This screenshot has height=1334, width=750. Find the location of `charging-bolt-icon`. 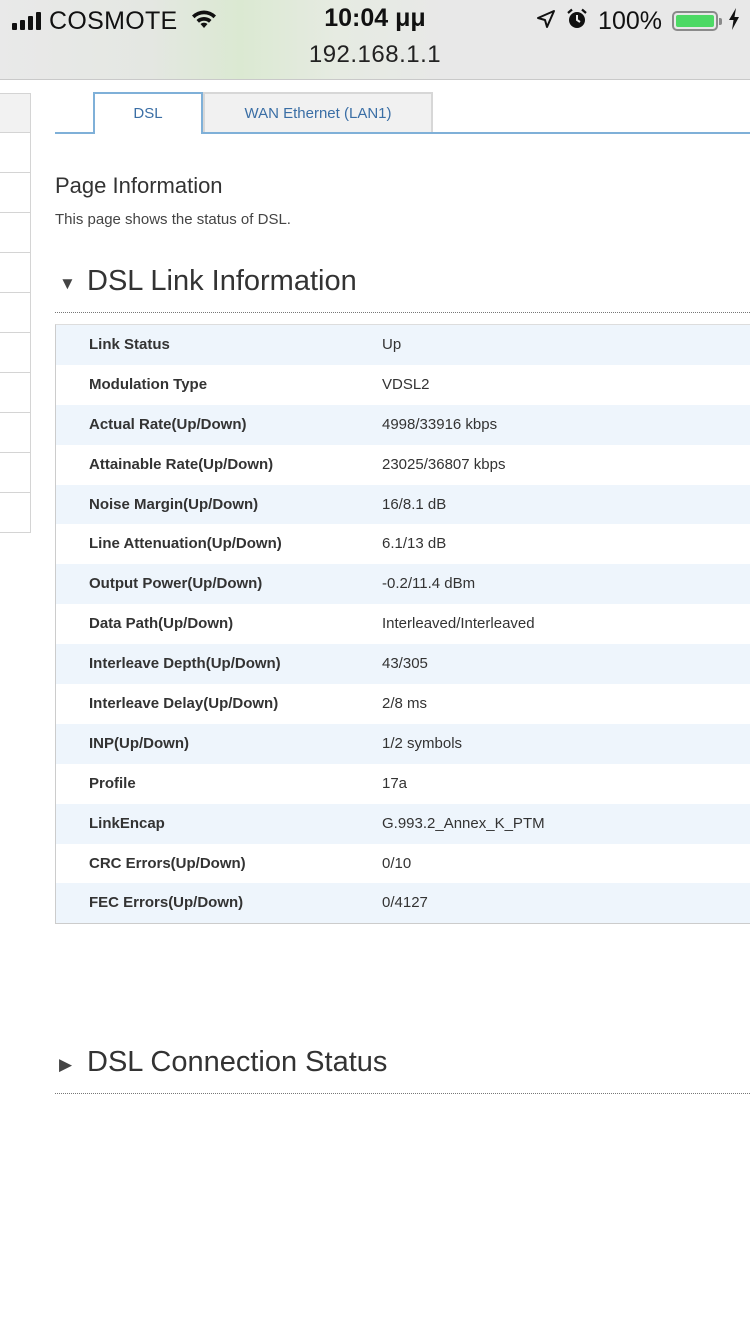

charging-bolt-icon is located at coordinates (734, 21).